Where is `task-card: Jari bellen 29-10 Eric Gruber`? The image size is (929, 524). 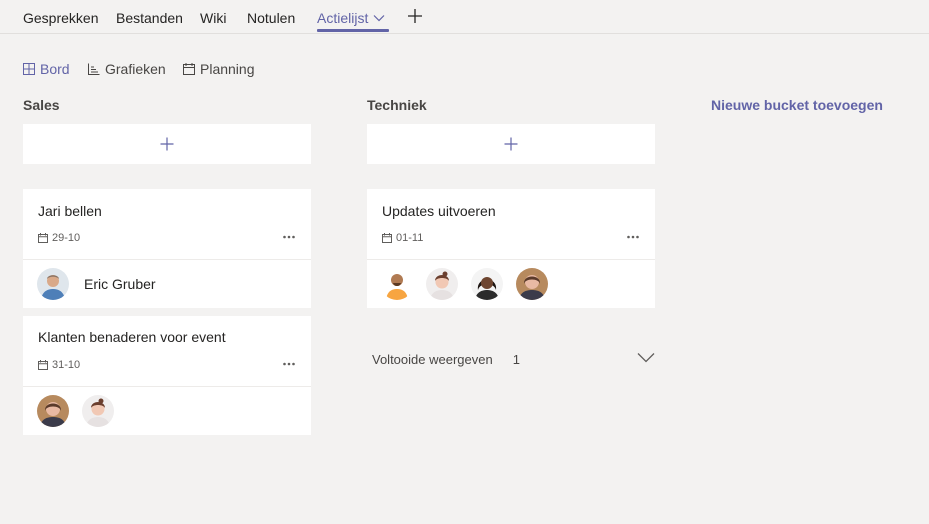
task-card: Jari bellen 29-10 Eric Gruber is located at coordinates (167, 248).